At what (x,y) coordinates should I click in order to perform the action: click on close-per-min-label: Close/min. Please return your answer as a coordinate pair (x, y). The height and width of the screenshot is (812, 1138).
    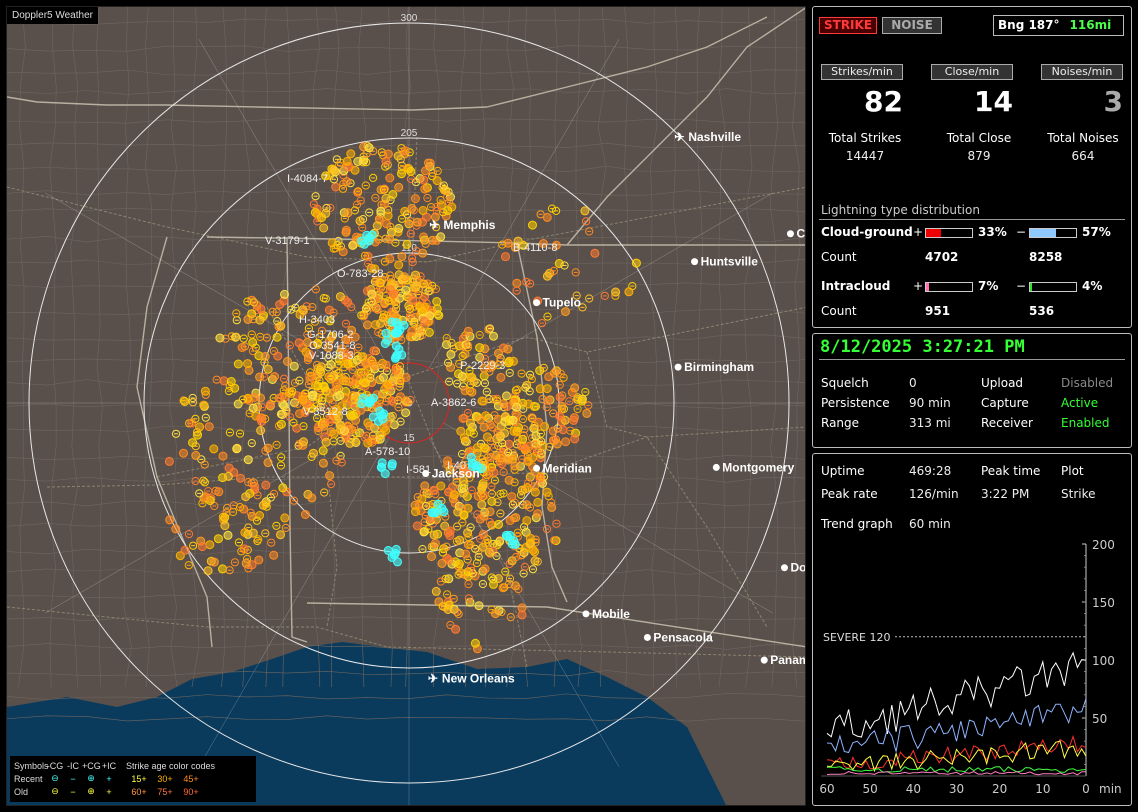
    Looking at the image, I should click on (972, 72).